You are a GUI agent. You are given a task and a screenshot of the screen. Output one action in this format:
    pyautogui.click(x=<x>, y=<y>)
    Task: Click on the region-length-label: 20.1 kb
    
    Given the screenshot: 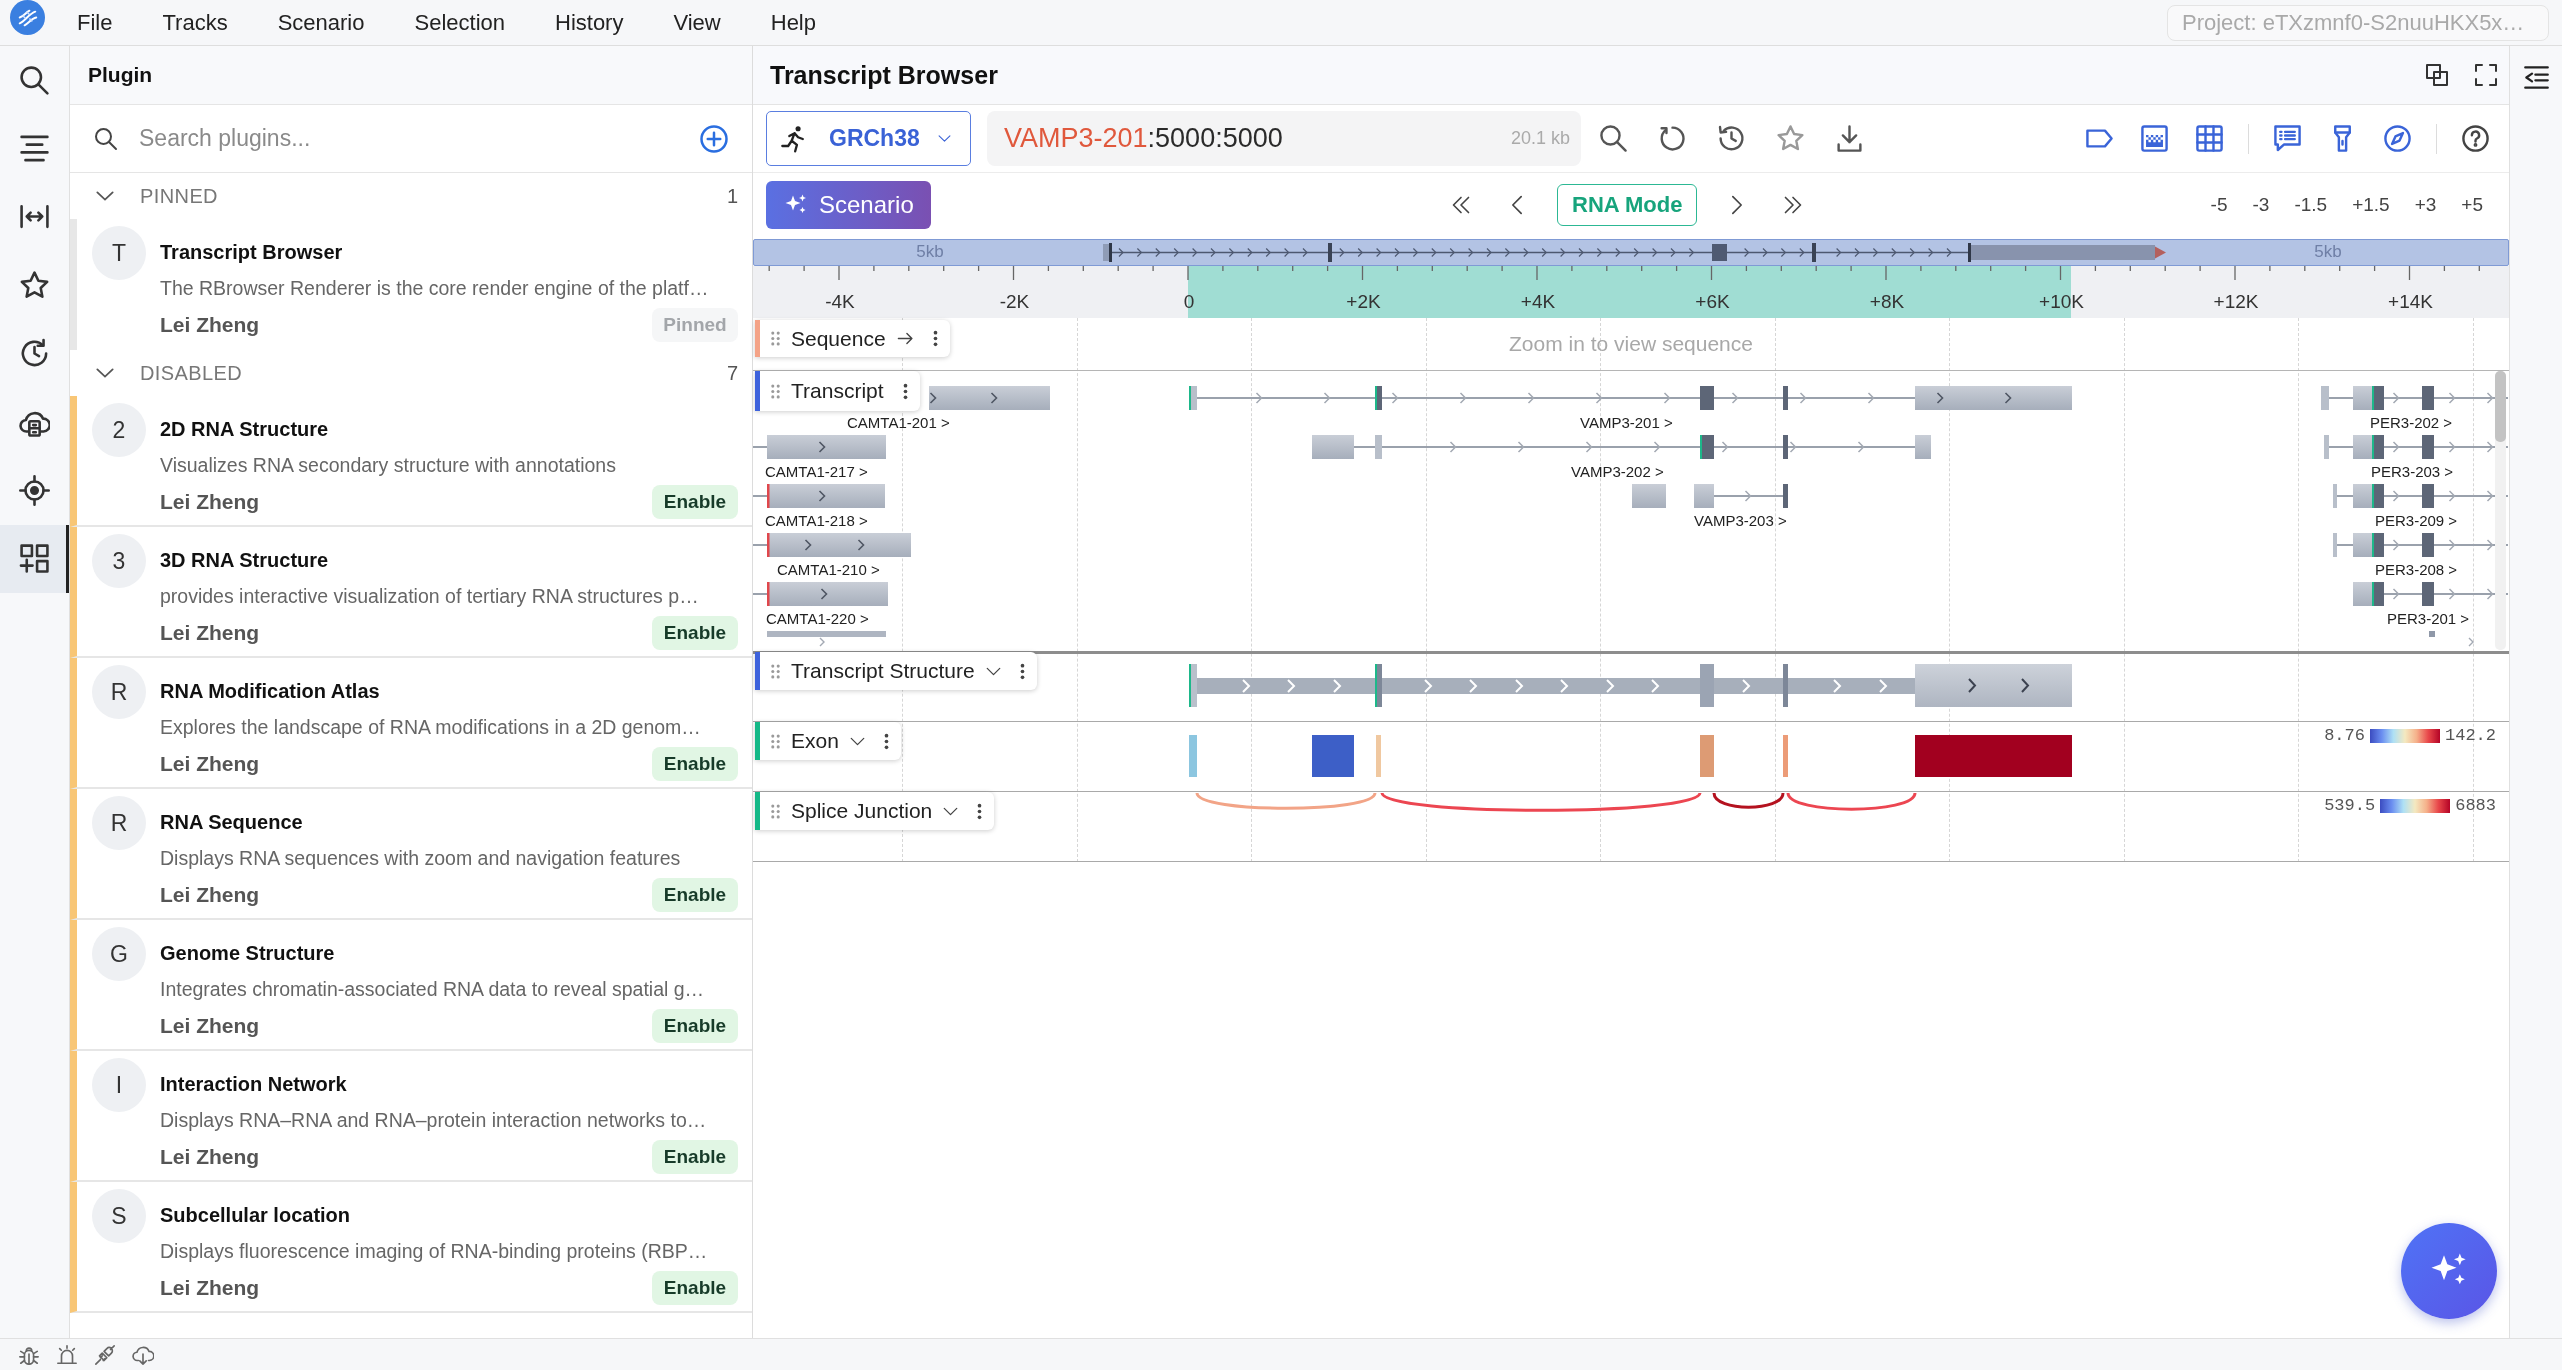 What is the action you would take?
    pyautogui.click(x=1540, y=138)
    